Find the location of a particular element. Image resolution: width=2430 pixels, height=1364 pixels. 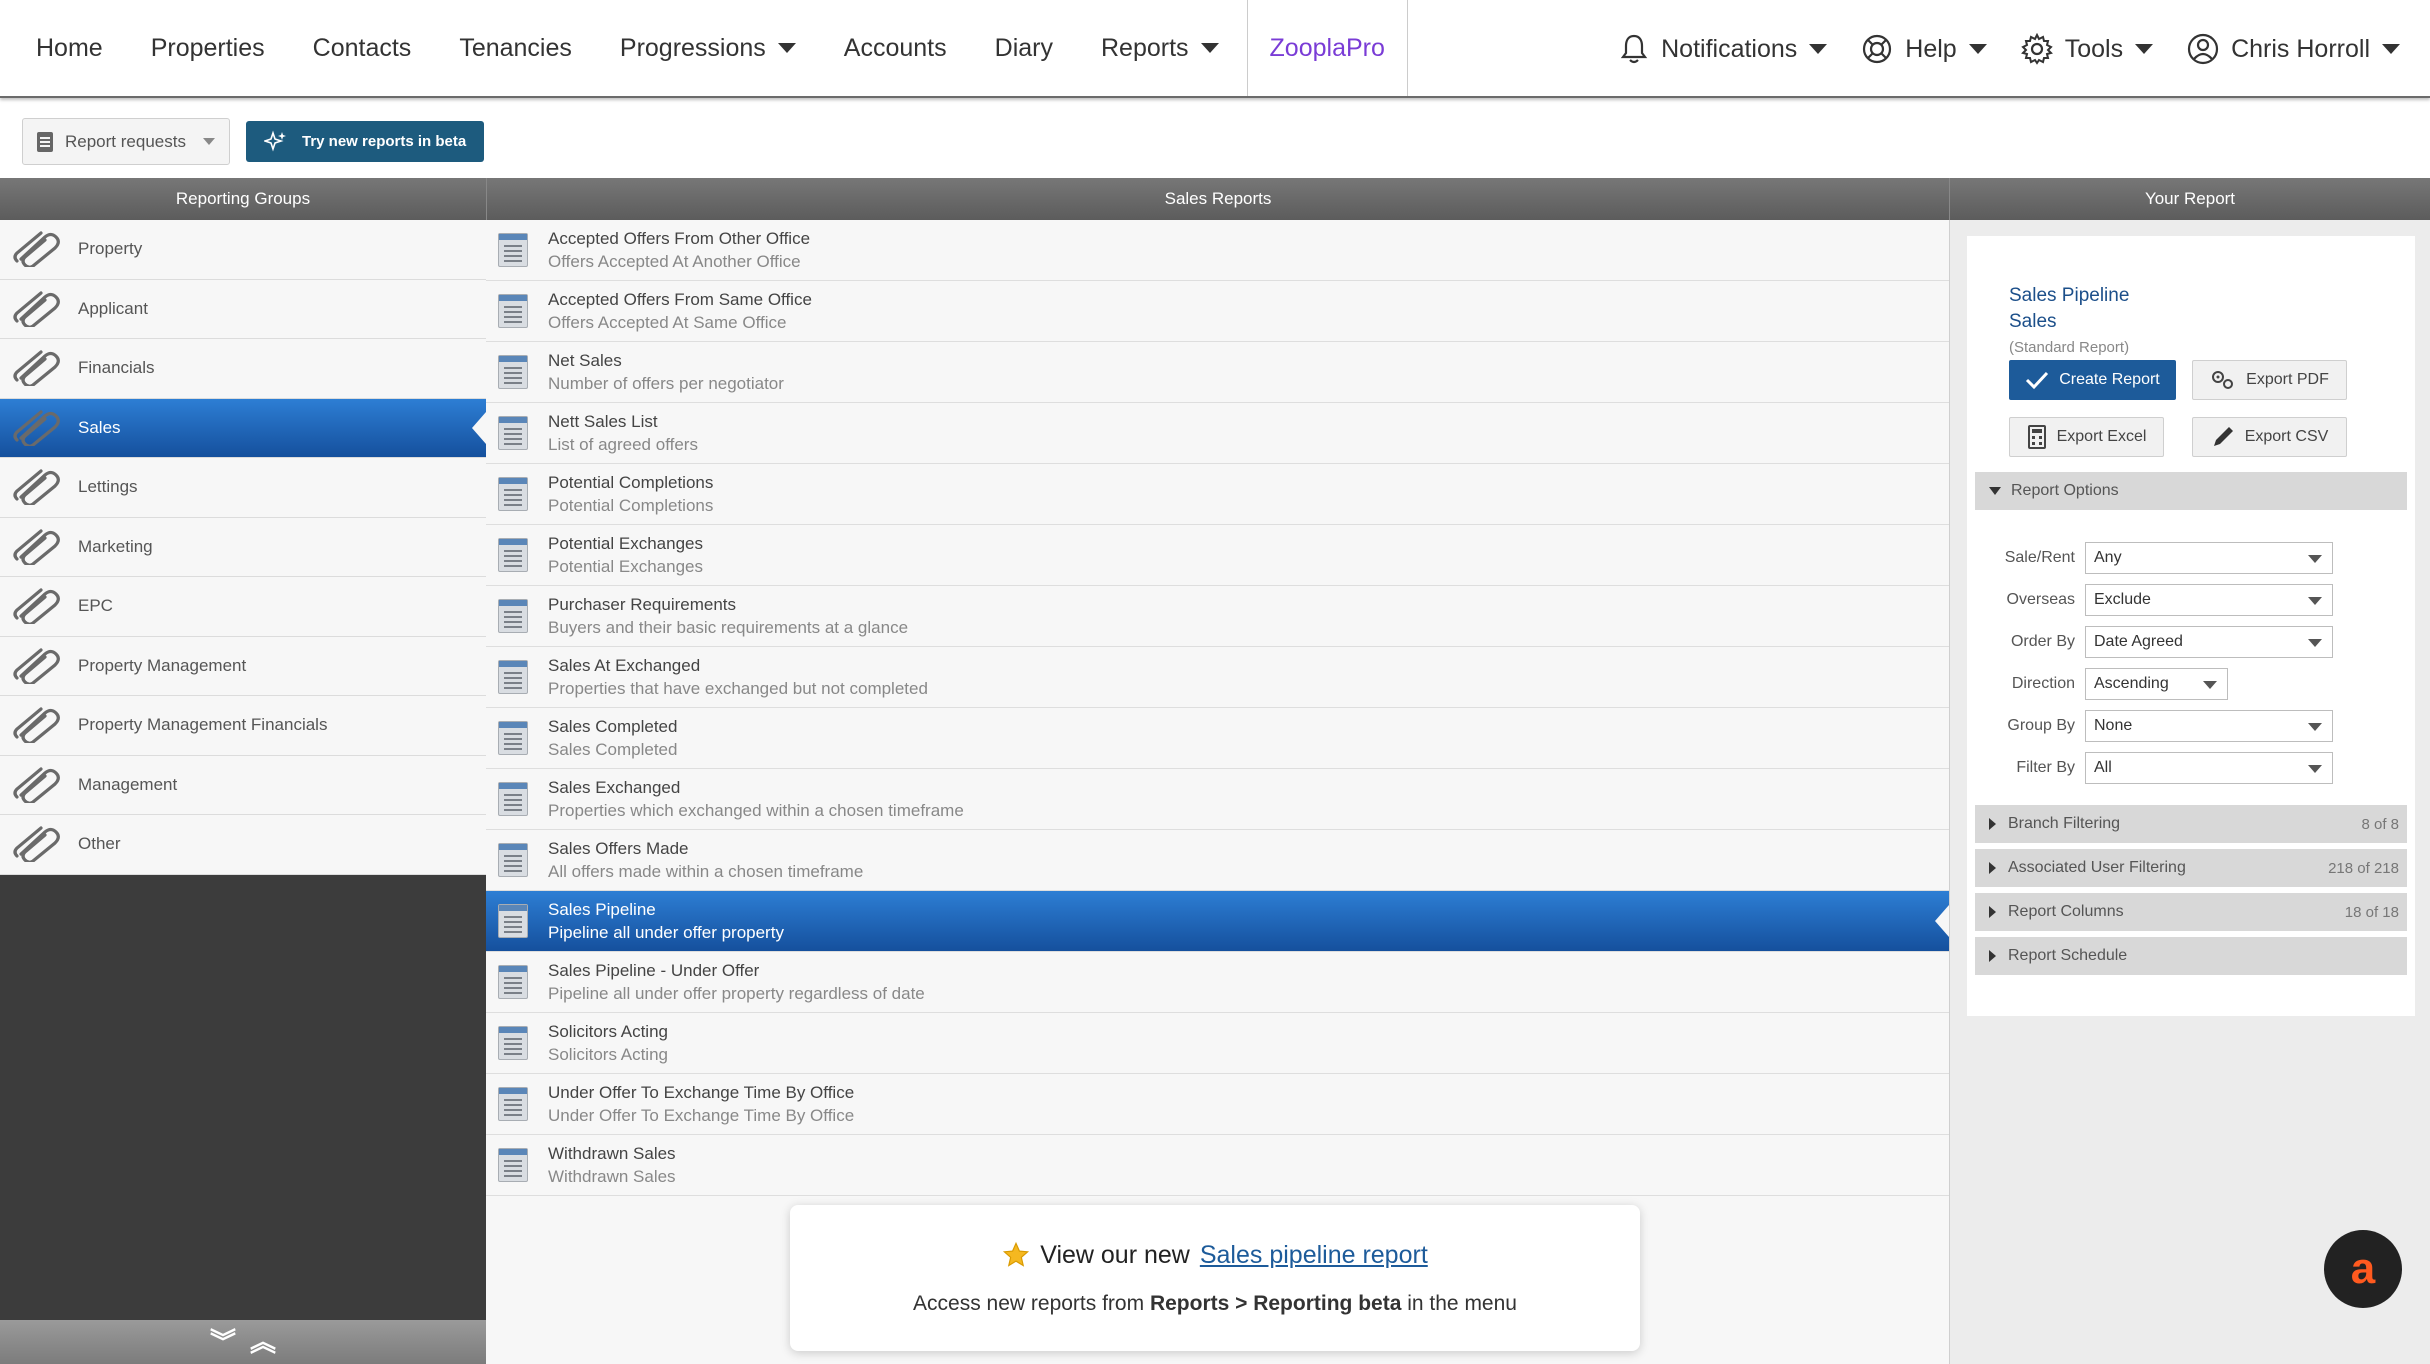

try-beta-label: Try new reports in beta is located at coordinates (384, 141).